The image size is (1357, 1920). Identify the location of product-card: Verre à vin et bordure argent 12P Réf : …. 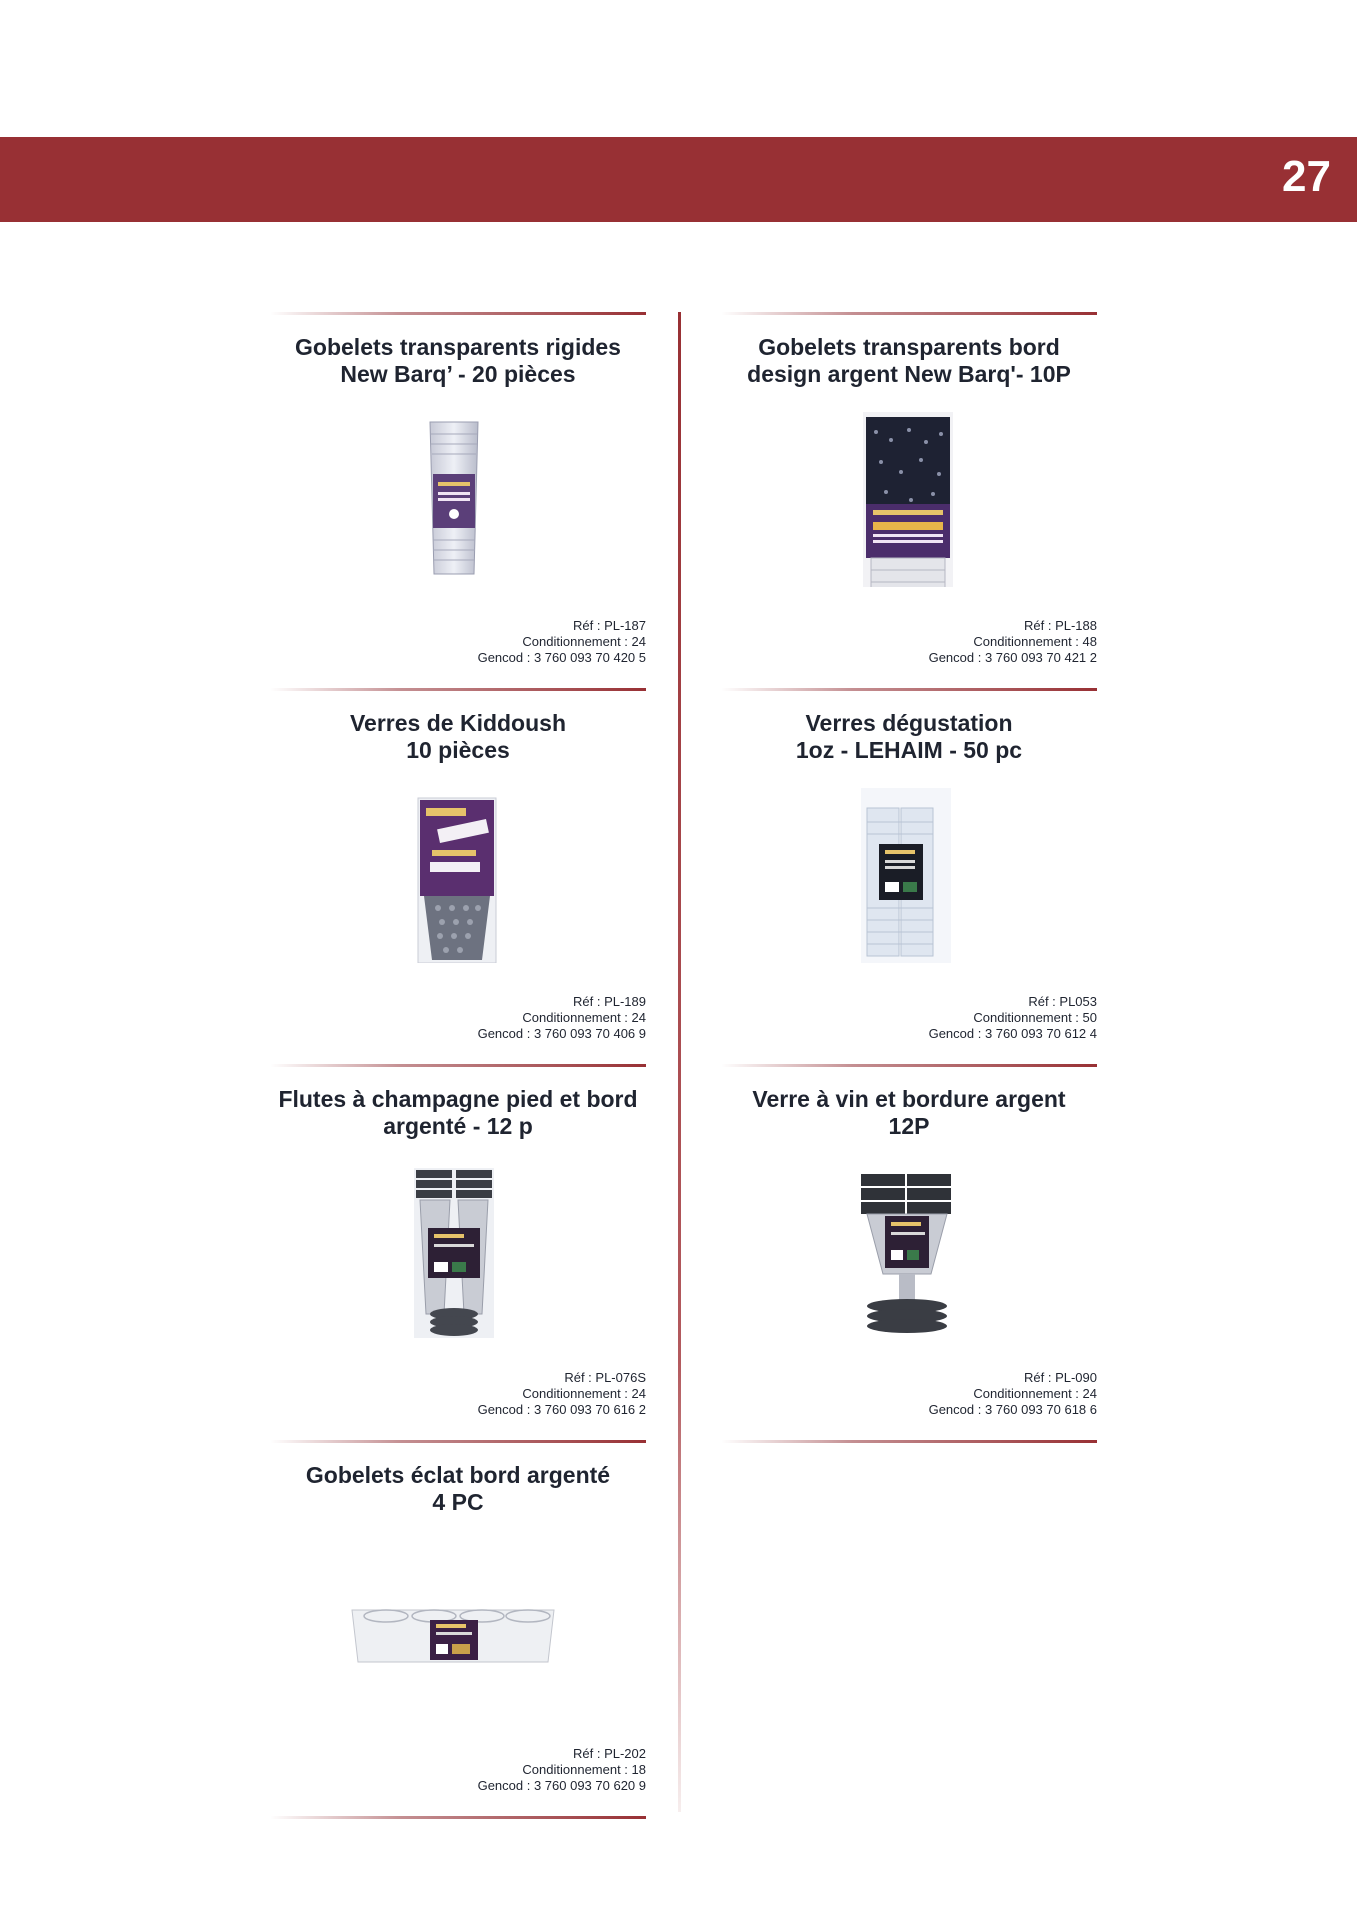
(909, 1252).